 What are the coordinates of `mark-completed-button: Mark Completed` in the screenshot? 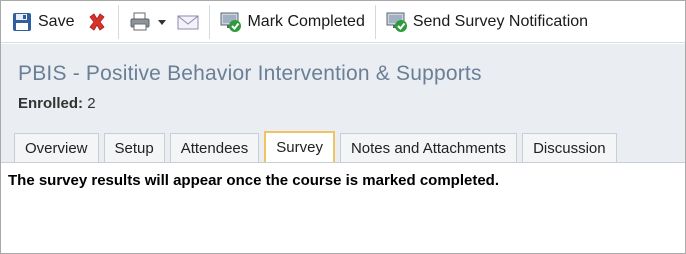 It's located at (292, 22).